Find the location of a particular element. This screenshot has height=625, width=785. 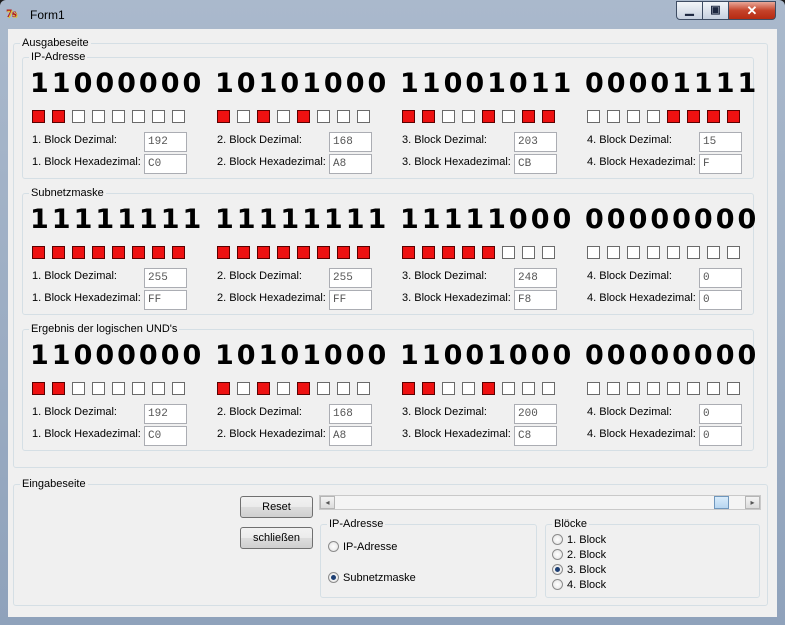

radio-block-3: 3. Block is located at coordinates (579, 570).